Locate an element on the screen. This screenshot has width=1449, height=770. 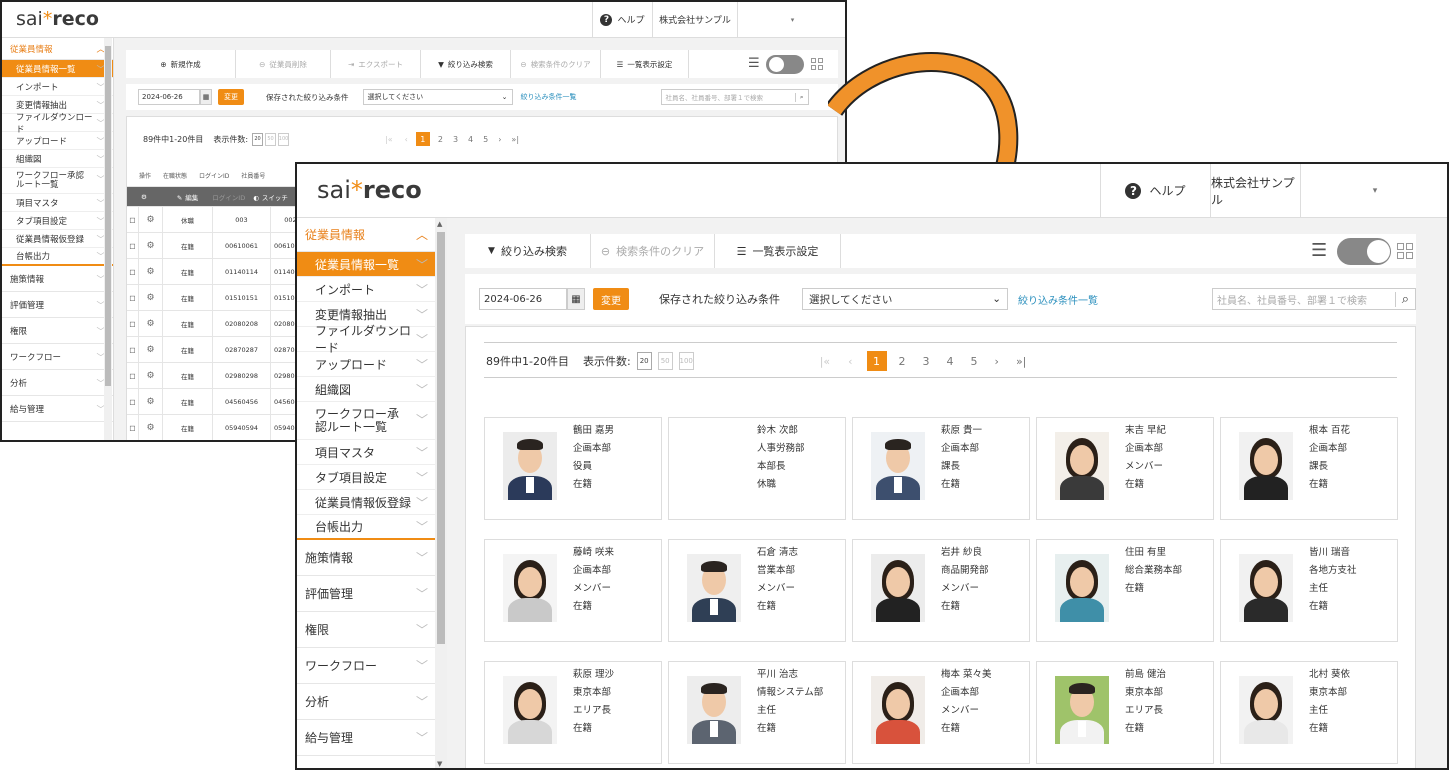
employee-card: 前島 健治 東京本部 エリア長 在籍 is located at coordinates (1125, 712).